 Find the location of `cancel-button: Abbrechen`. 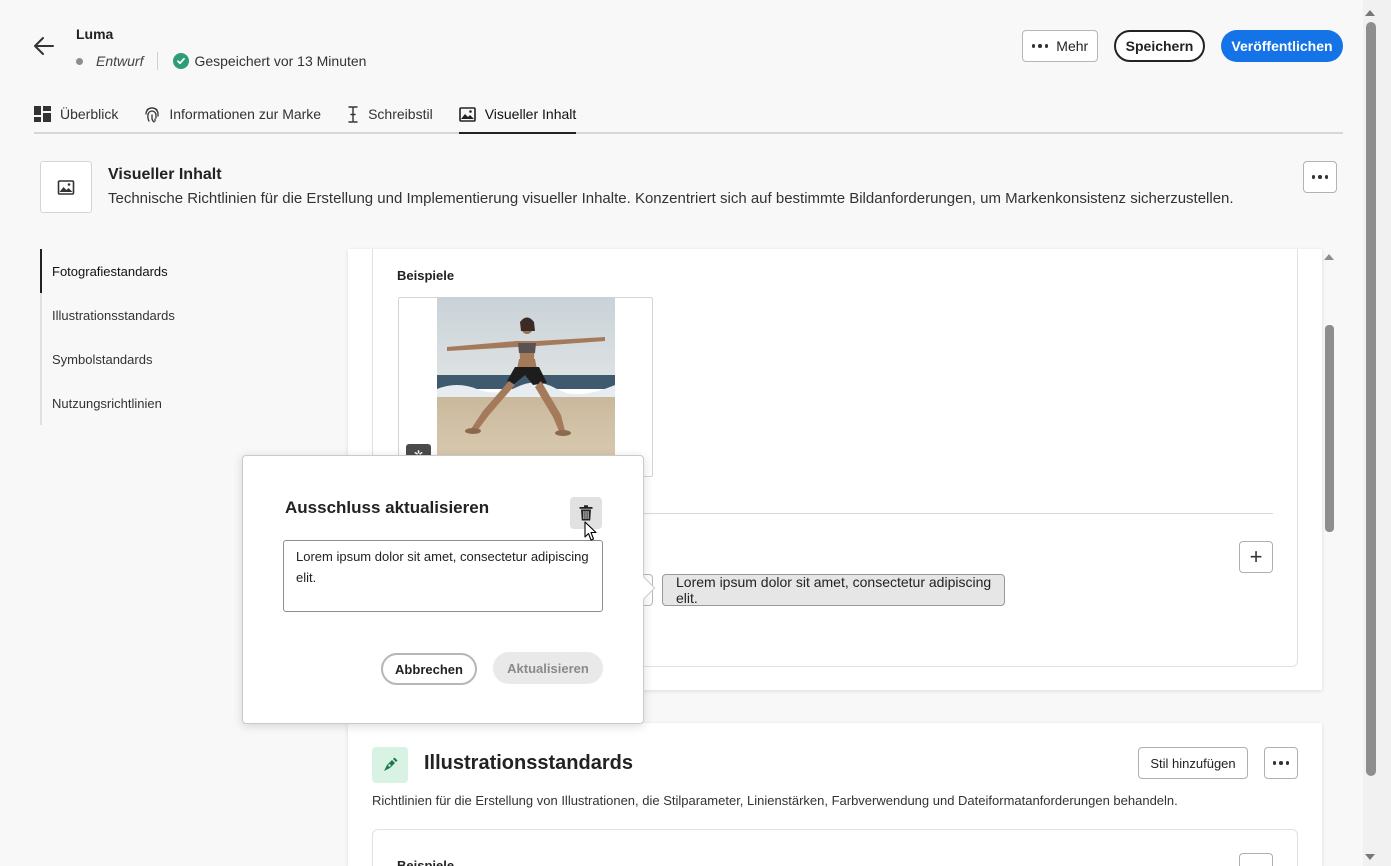

cancel-button: Abbrechen is located at coordinates (429, 669).